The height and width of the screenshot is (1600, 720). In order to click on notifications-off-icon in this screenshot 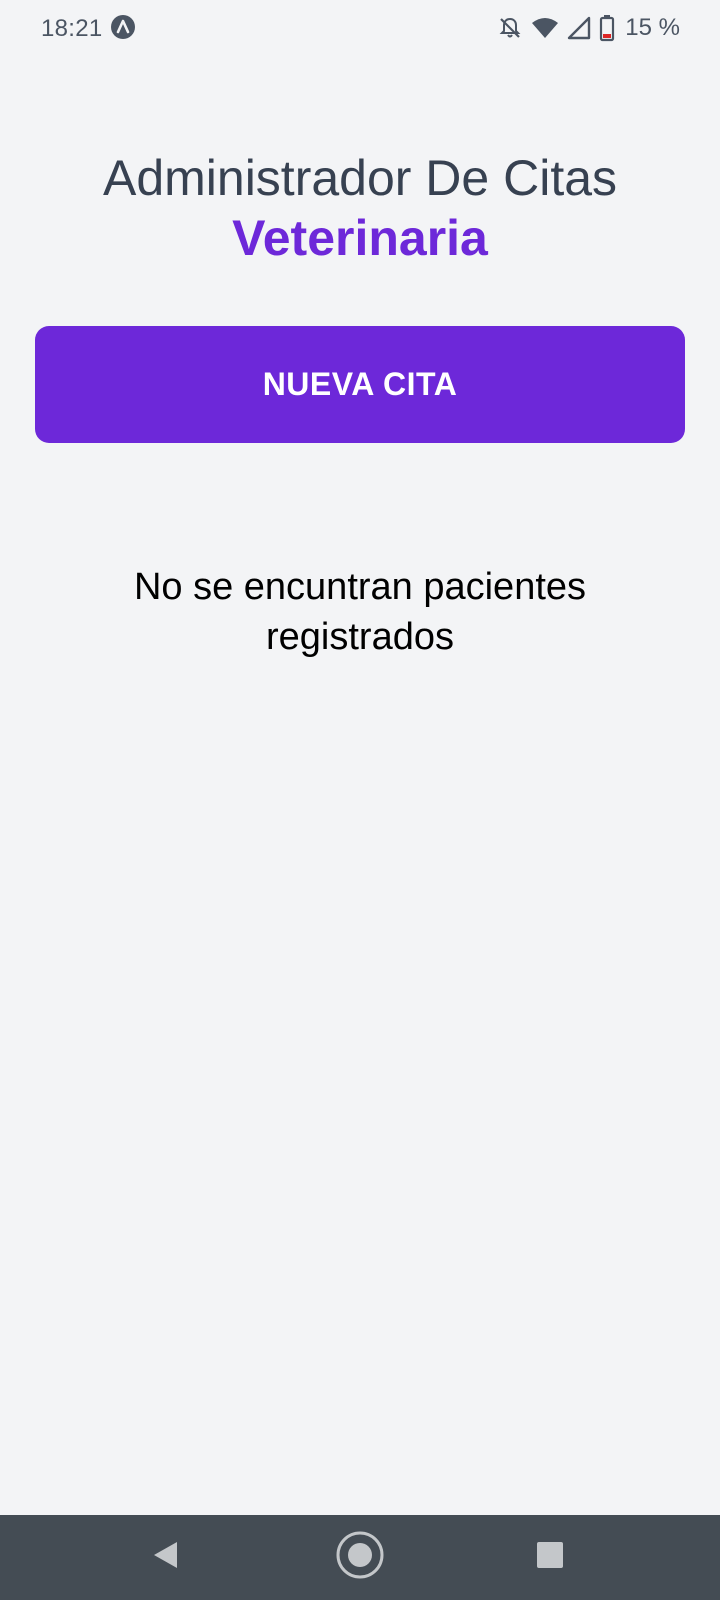, I will do `click(510, 28)`.